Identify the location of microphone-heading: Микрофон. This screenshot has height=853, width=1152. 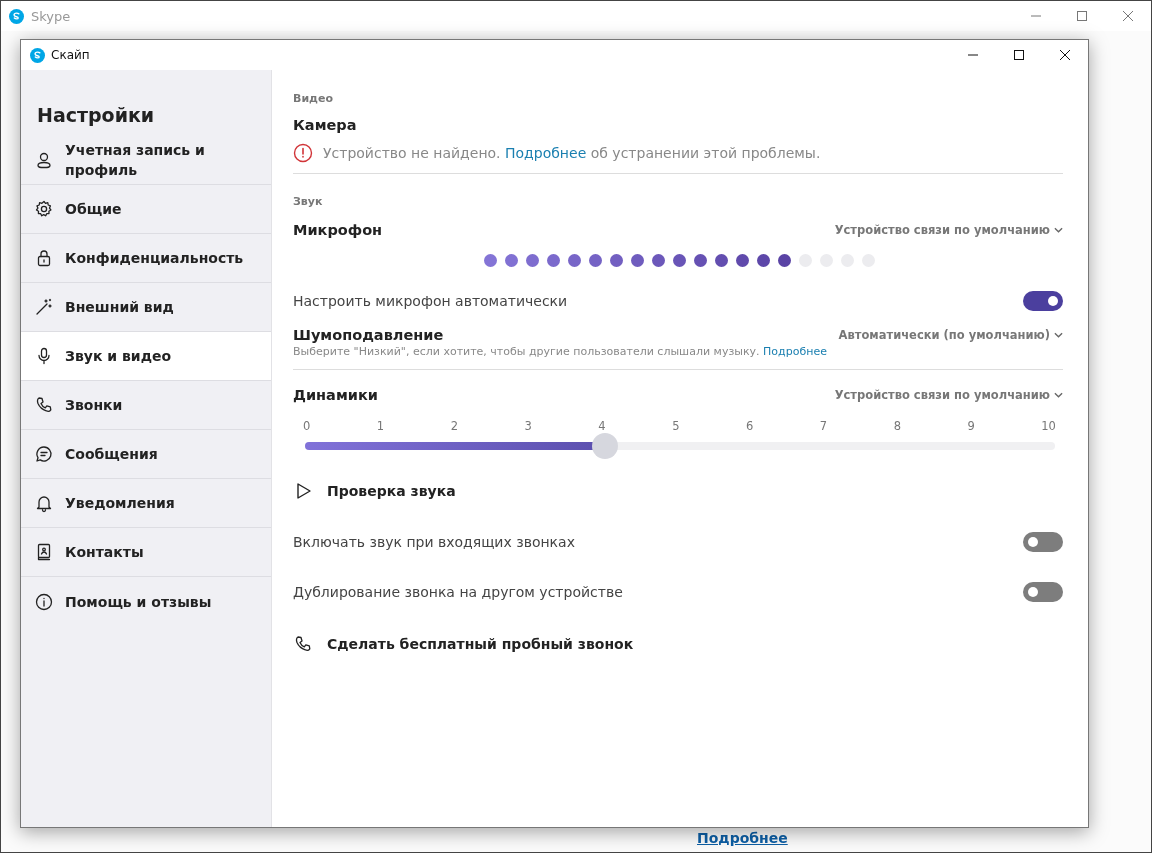
(338, 230).